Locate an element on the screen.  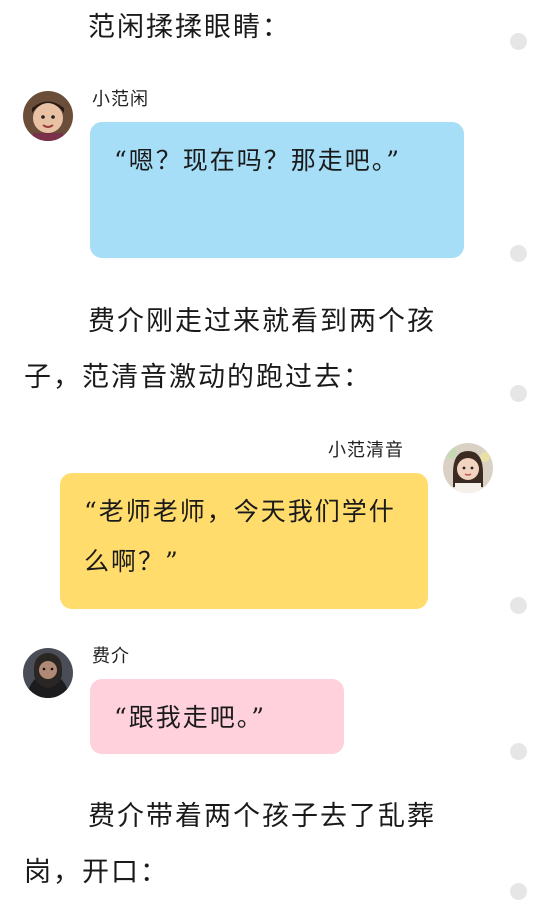
speaker-name: 小范闲 is located at coordinates (120, 99).